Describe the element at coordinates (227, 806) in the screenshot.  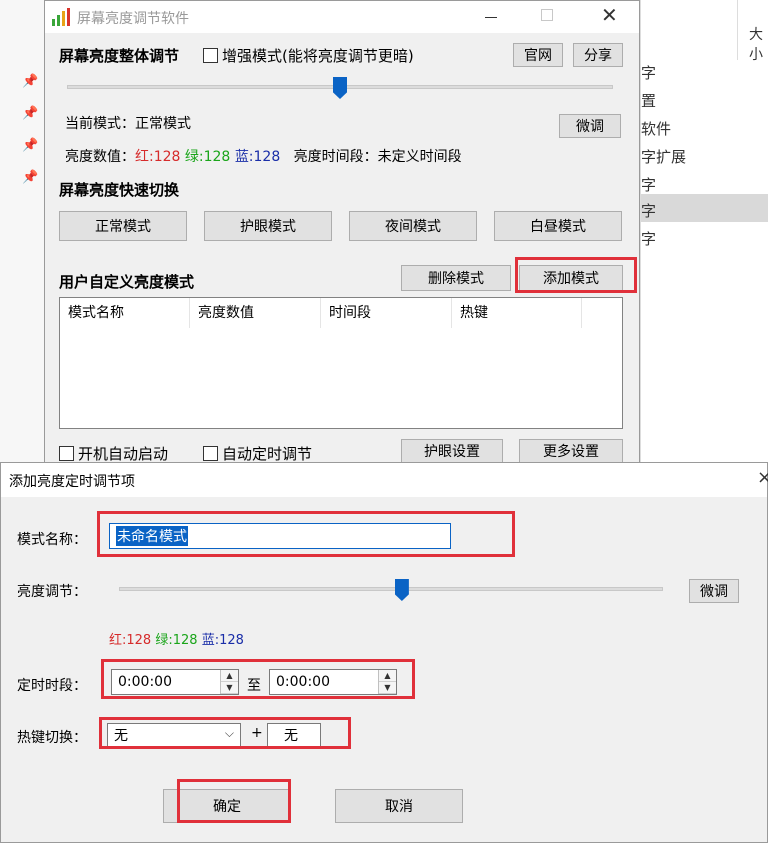
I see `ok-button: 确定` at that location.